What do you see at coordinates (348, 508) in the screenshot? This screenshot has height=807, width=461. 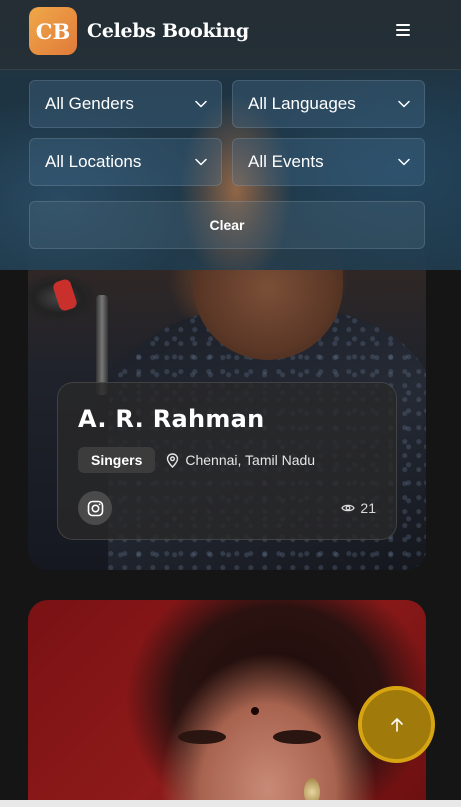 I see `eye-icon` at bounding box center [348, 508].